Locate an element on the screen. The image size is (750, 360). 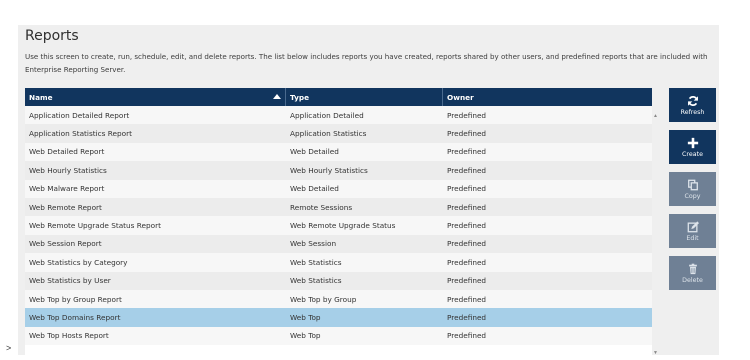
cell-name: Web Statistics by User is located at coordinates (70, 281).